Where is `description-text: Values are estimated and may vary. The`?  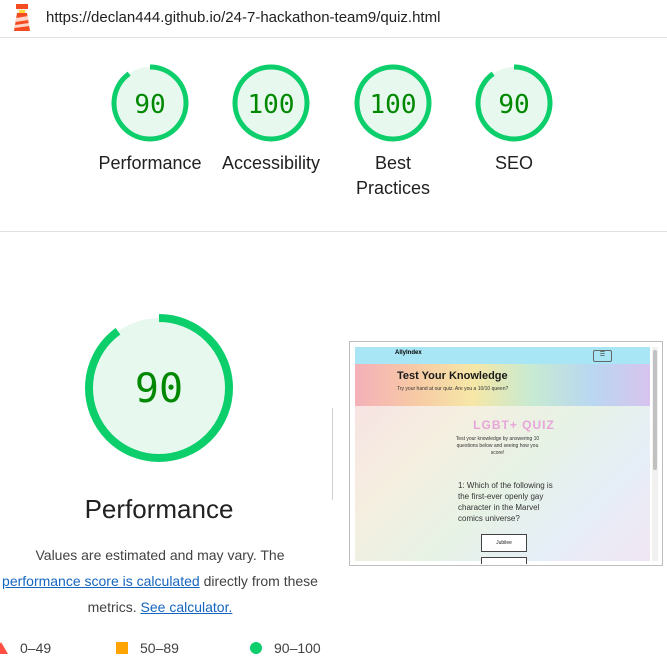 description-text: Values are estimated and may vary. The is located at coordinates (160, 555).